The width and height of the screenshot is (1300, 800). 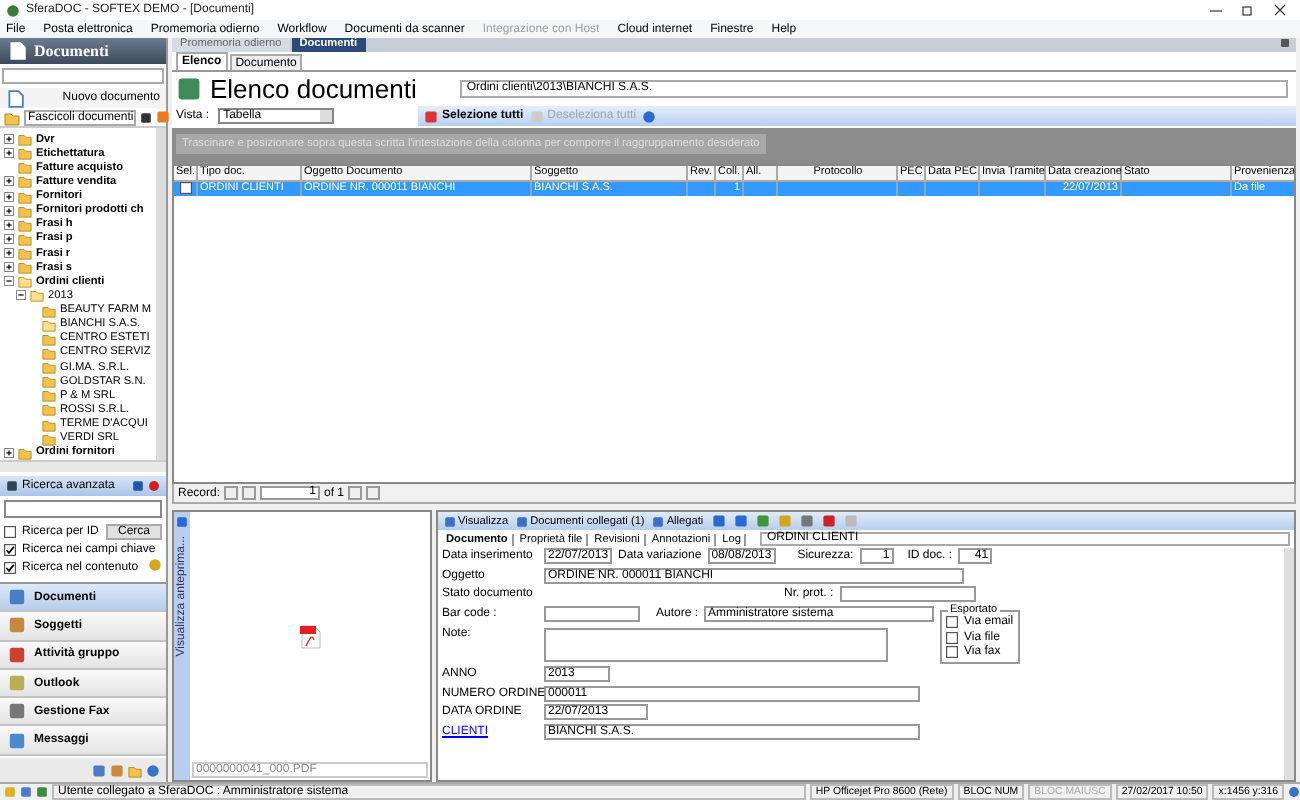 I want to click on app-icon, so click(x=13, y=10).